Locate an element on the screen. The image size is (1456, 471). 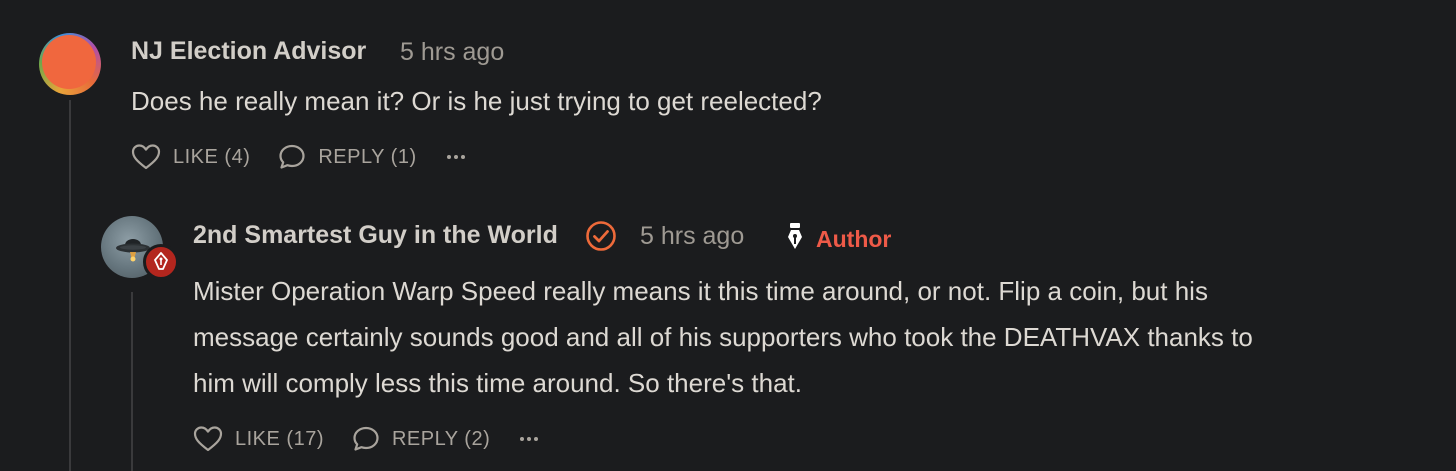
thread-line-reply is located at coordinates (132, 381).